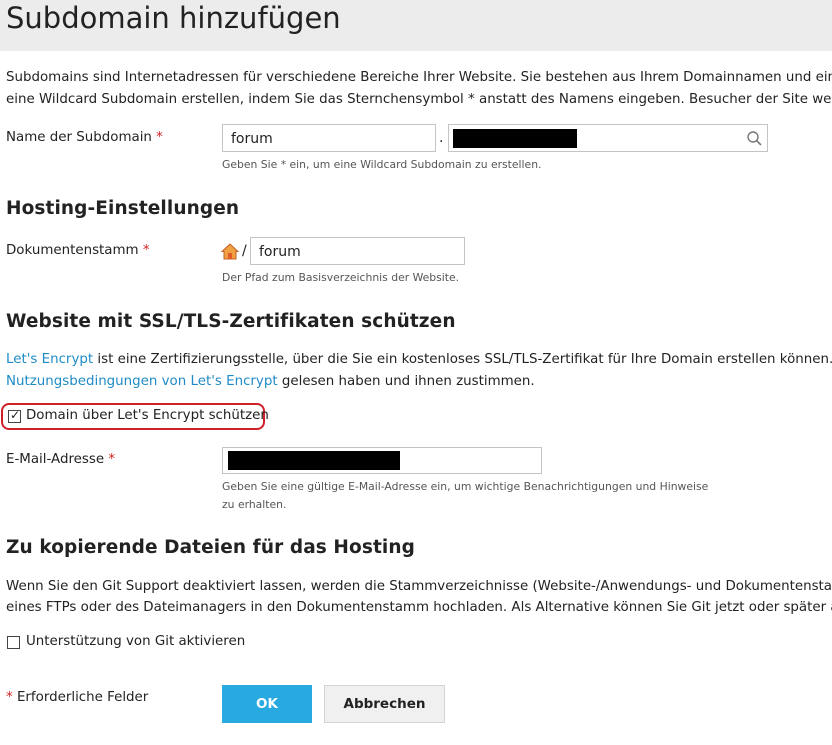 This screenshot has width=832, height=745. What do you see at coordinates (515, 138) in the screenshot?
I see `redacted-domain` at bounding box center [515, 138].